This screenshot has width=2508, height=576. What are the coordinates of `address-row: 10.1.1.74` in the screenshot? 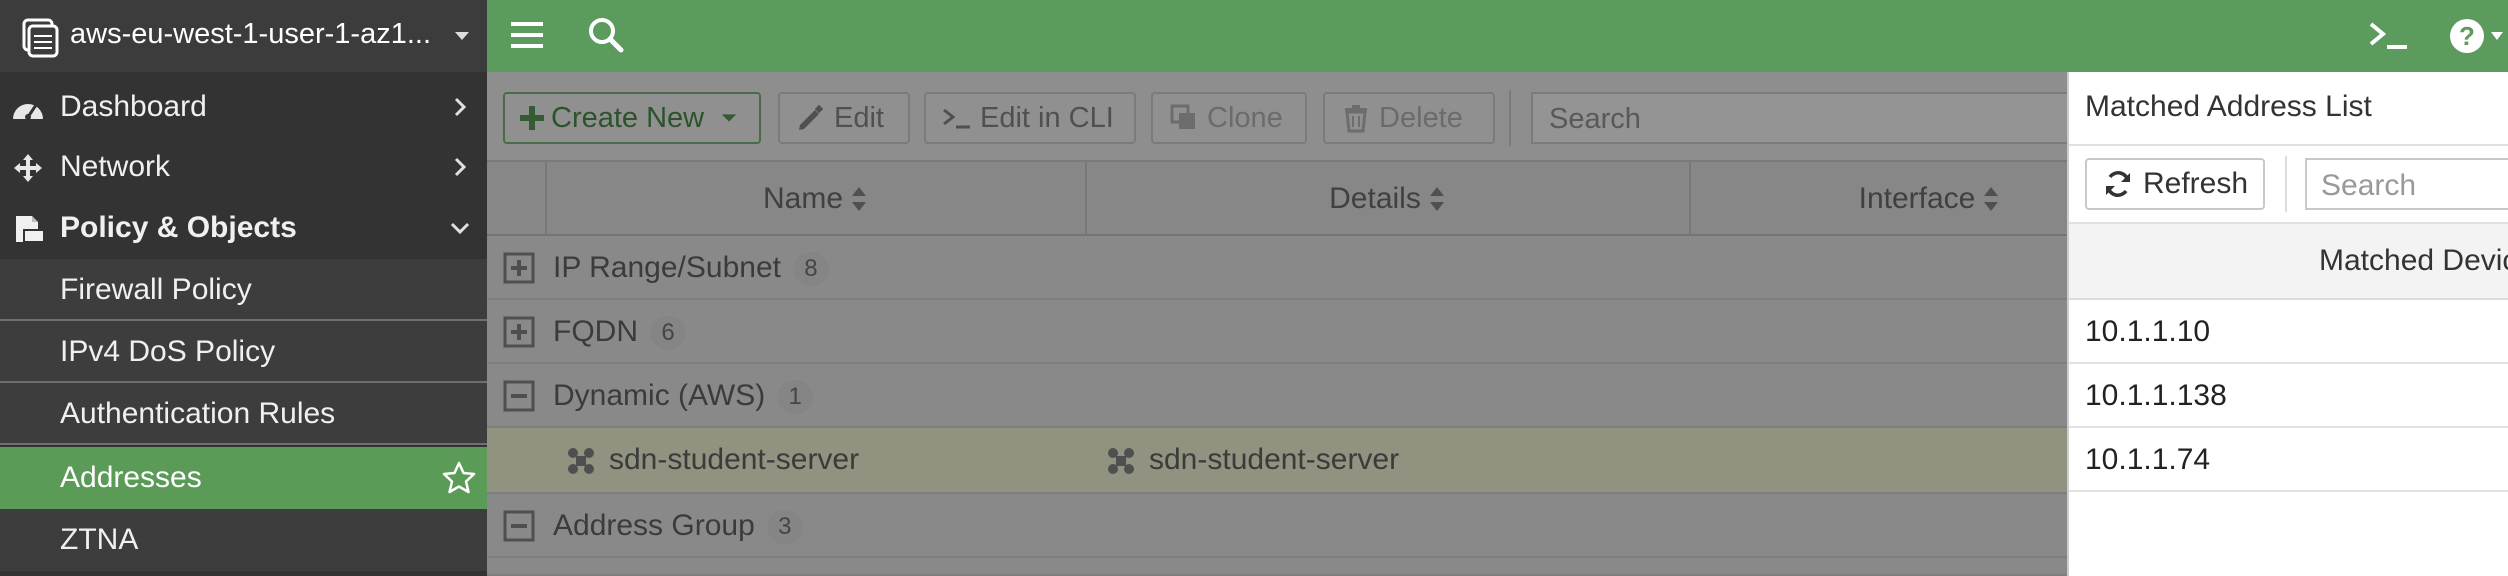 It's located at (2288, 460).